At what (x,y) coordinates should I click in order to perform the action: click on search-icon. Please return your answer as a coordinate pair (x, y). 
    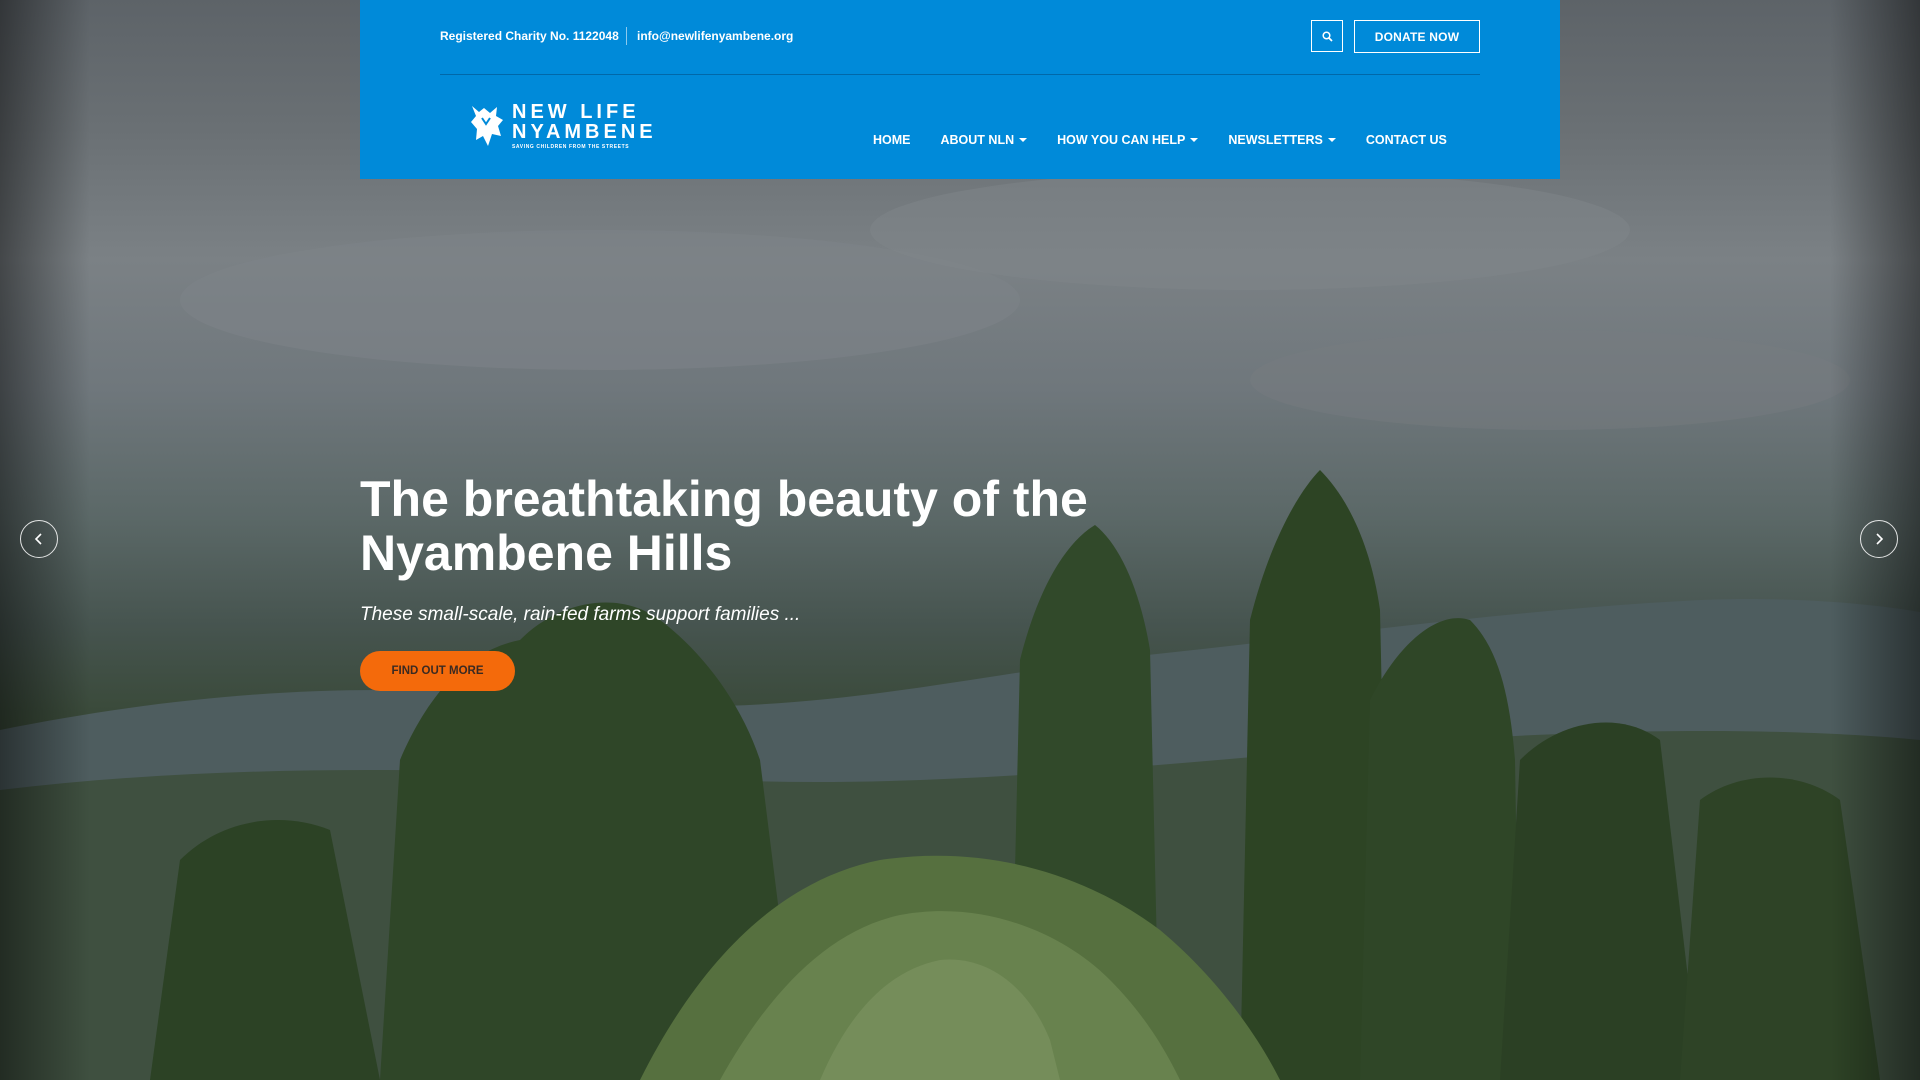
    Looking at the image, I should click on (1327, 36).